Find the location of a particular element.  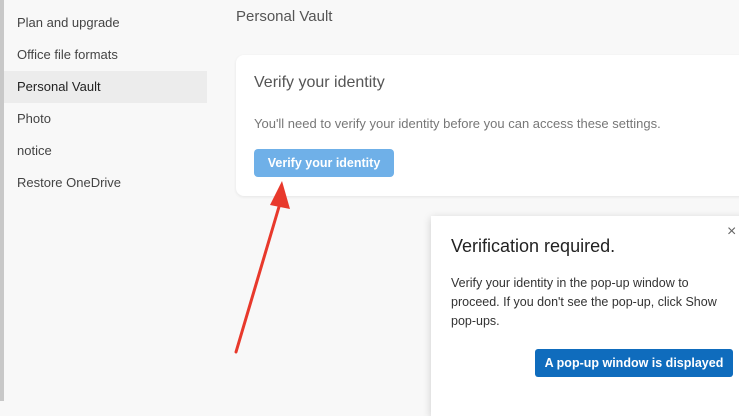

sidebar-item-plan-and-upgrade: Plan and upgrade is located at coordinates (105, 23).